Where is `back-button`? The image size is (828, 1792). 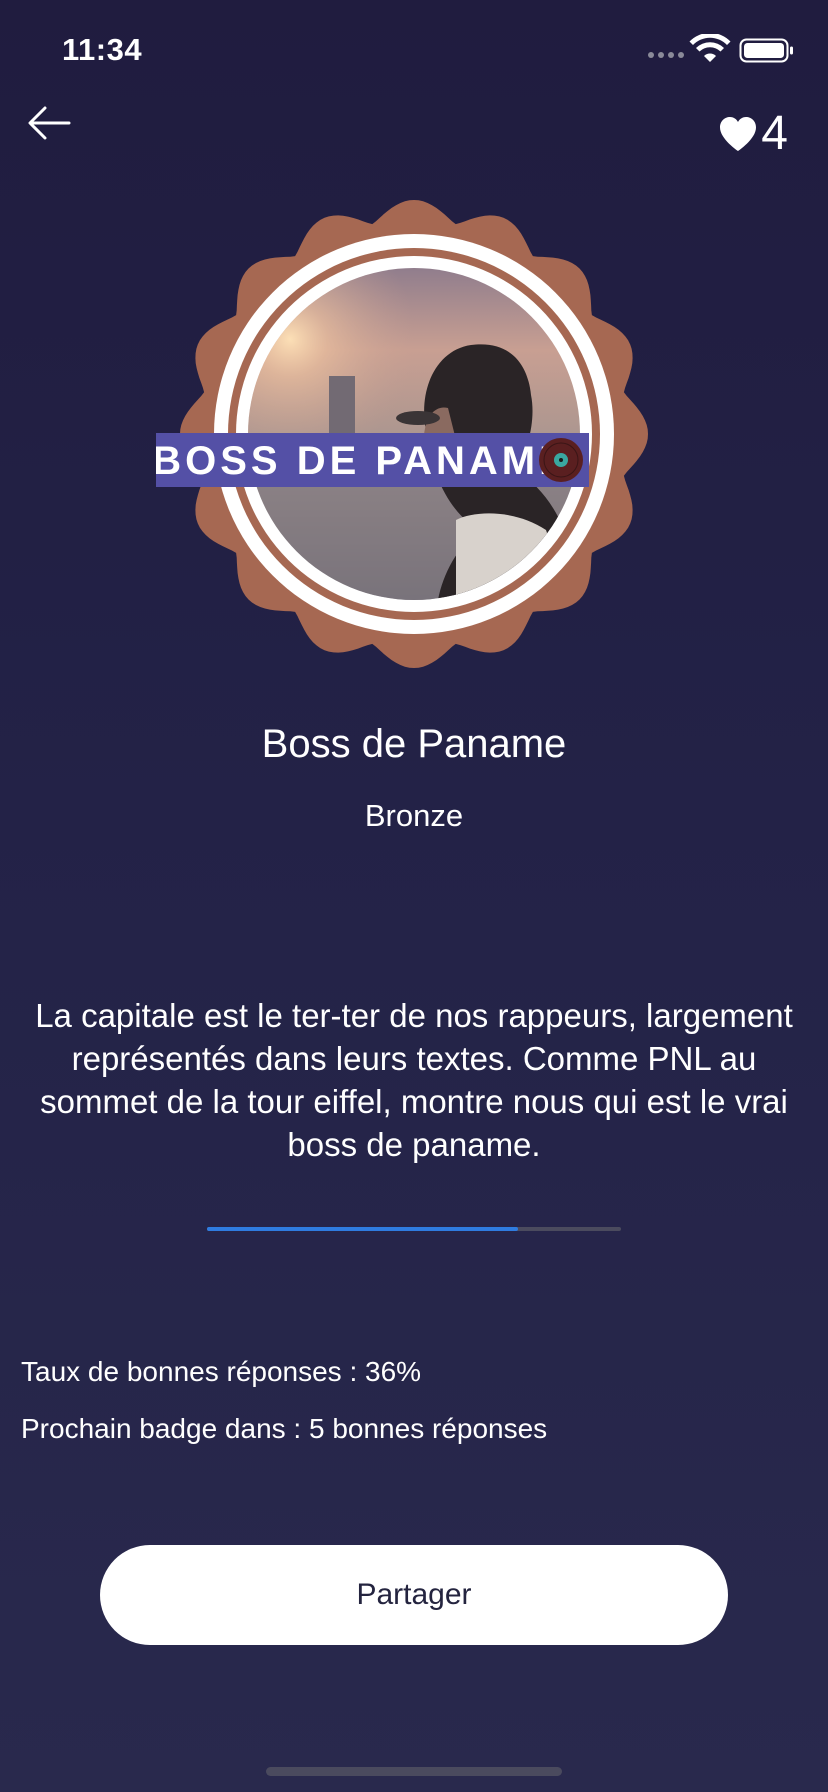
back-button is located at coordinates (49, 123).